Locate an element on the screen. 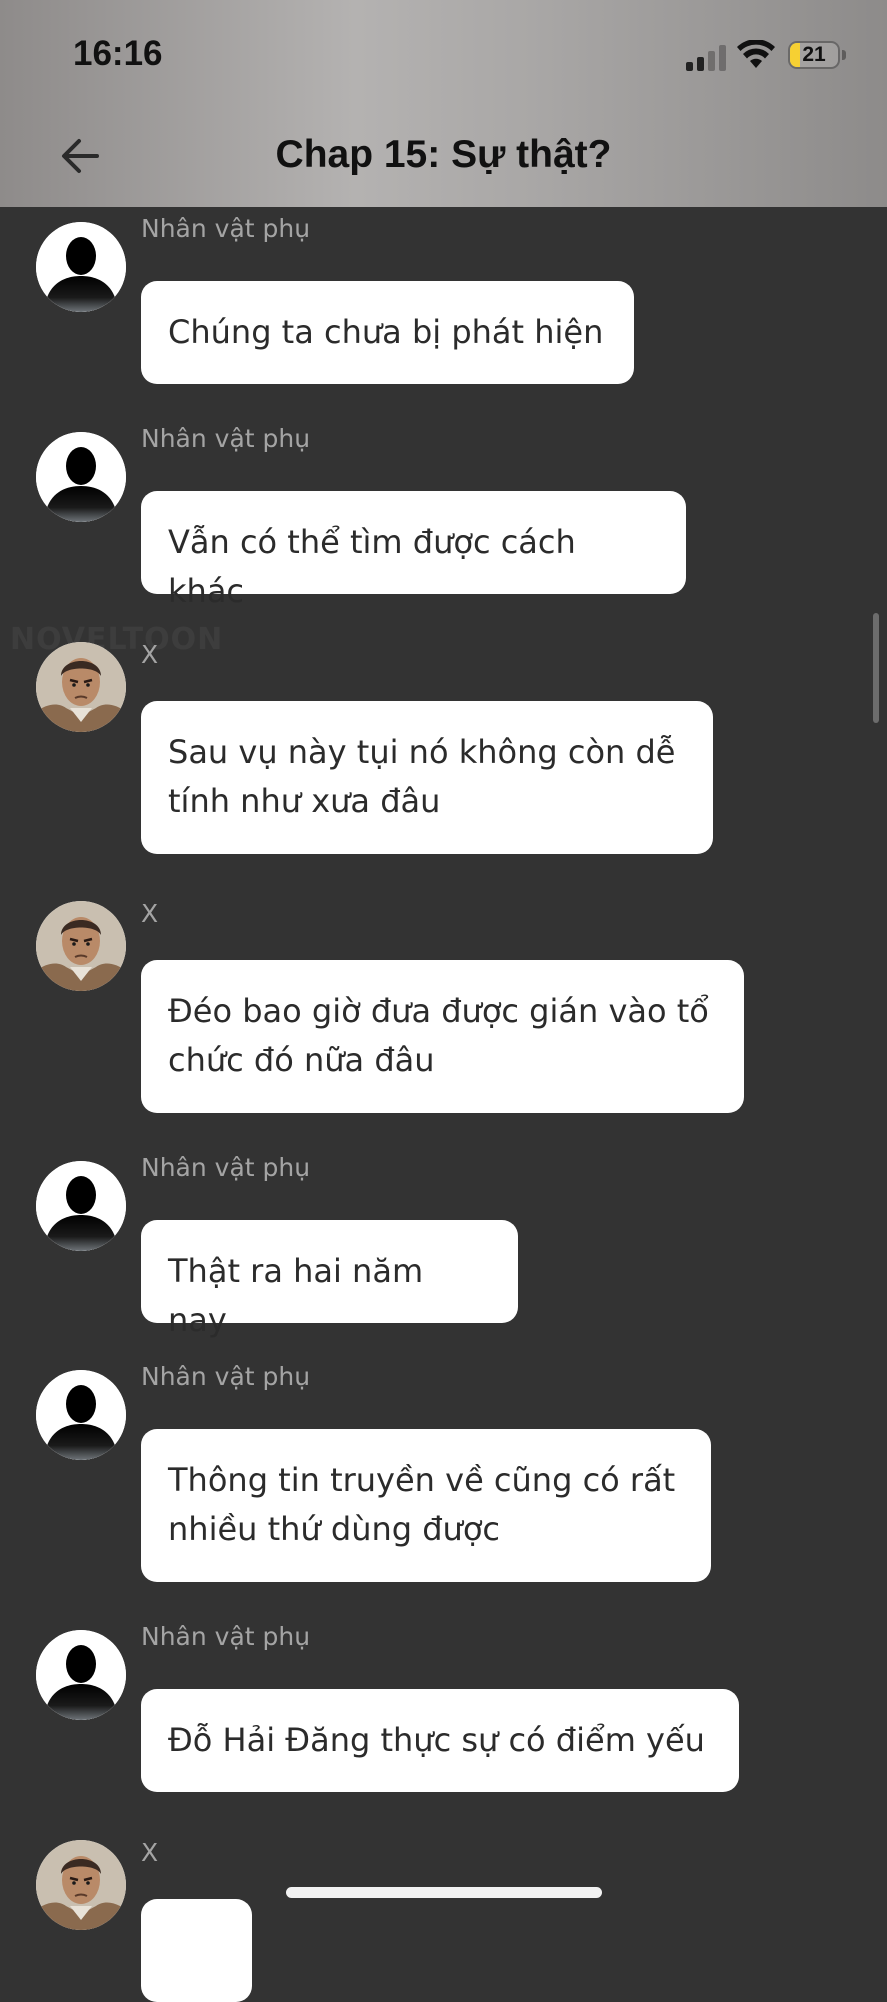  battery-icon: 21 is located at coordinates (814, 55).